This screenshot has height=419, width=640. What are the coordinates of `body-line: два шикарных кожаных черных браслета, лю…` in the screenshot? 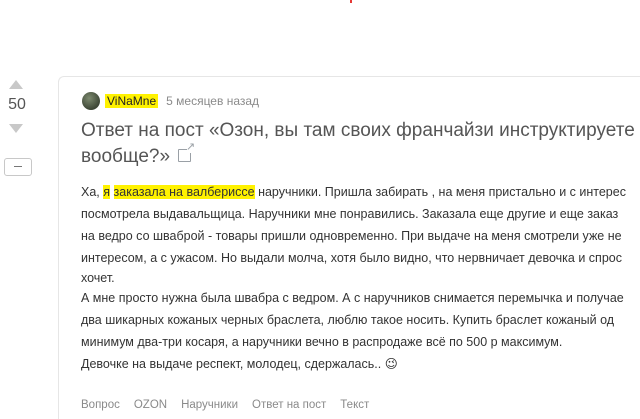 It's located at (348, 320).